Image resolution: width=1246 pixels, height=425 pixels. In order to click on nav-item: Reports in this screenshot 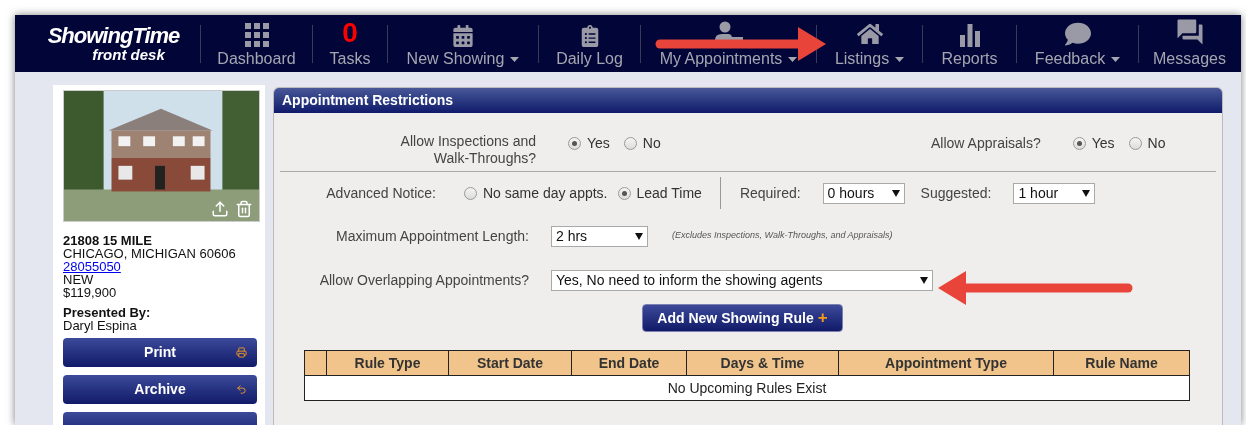, I will do `click(969, 43)`.